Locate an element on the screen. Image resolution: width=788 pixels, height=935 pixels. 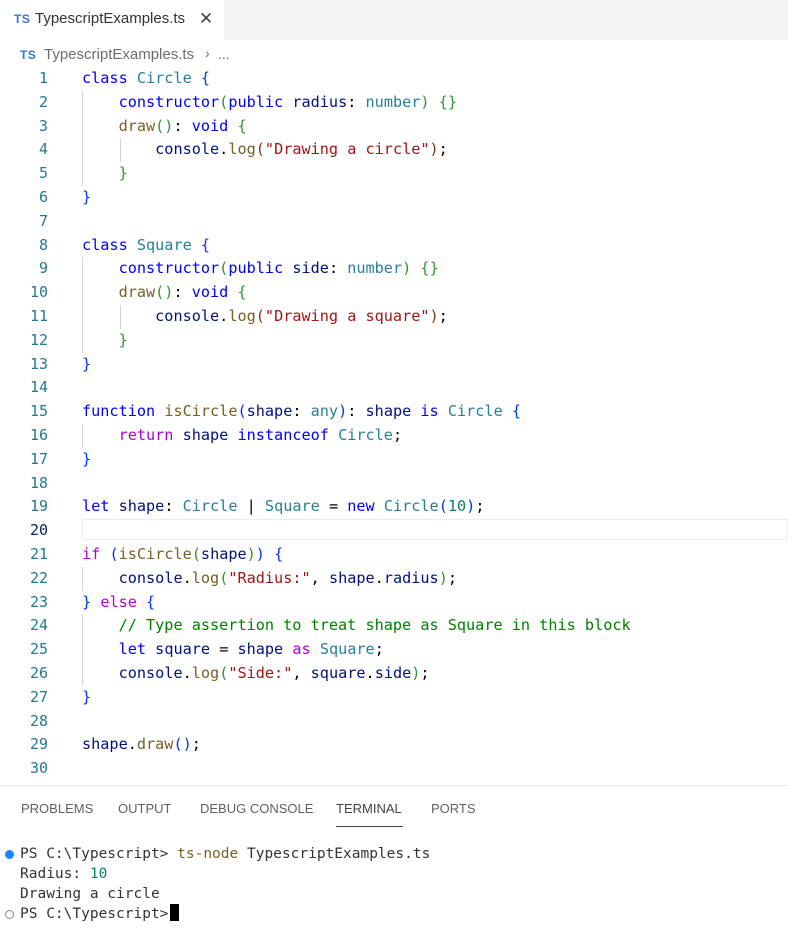
command-pending-icon is located at coordinates (9, 914).